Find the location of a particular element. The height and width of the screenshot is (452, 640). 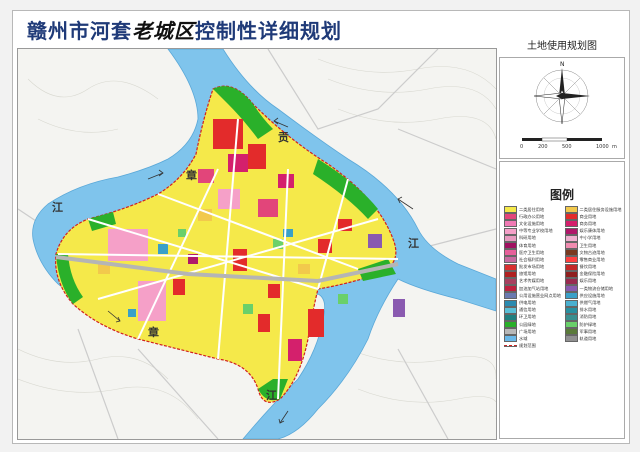

legend-label: 文化设施用地 is located at coordinates (532, 223).